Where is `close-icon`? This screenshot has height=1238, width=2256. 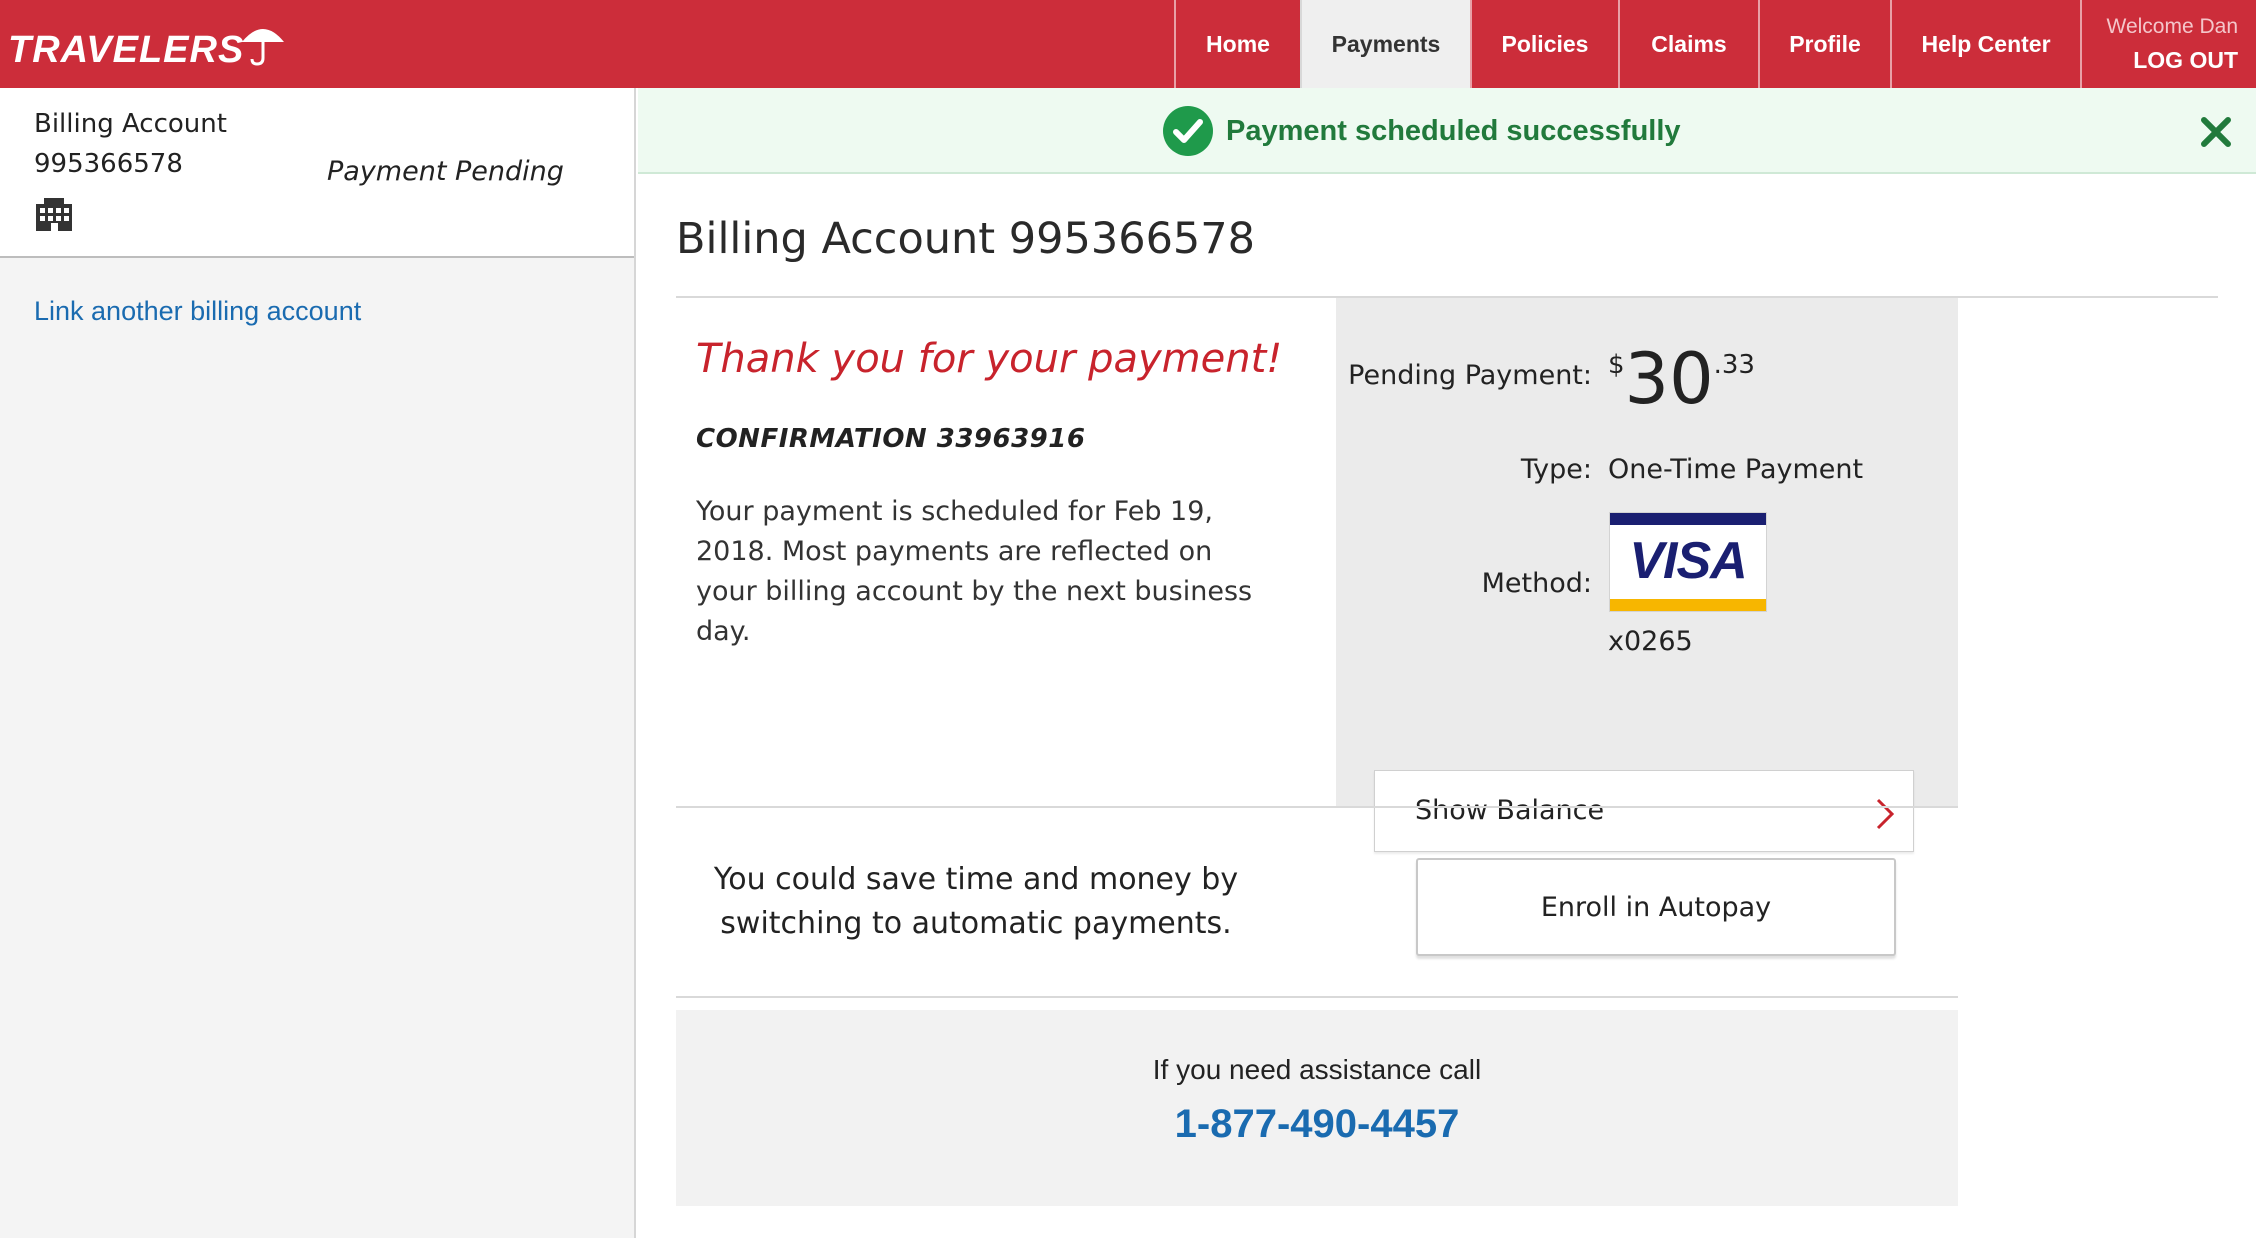
close-icon is located at coordinates (2216, 132).